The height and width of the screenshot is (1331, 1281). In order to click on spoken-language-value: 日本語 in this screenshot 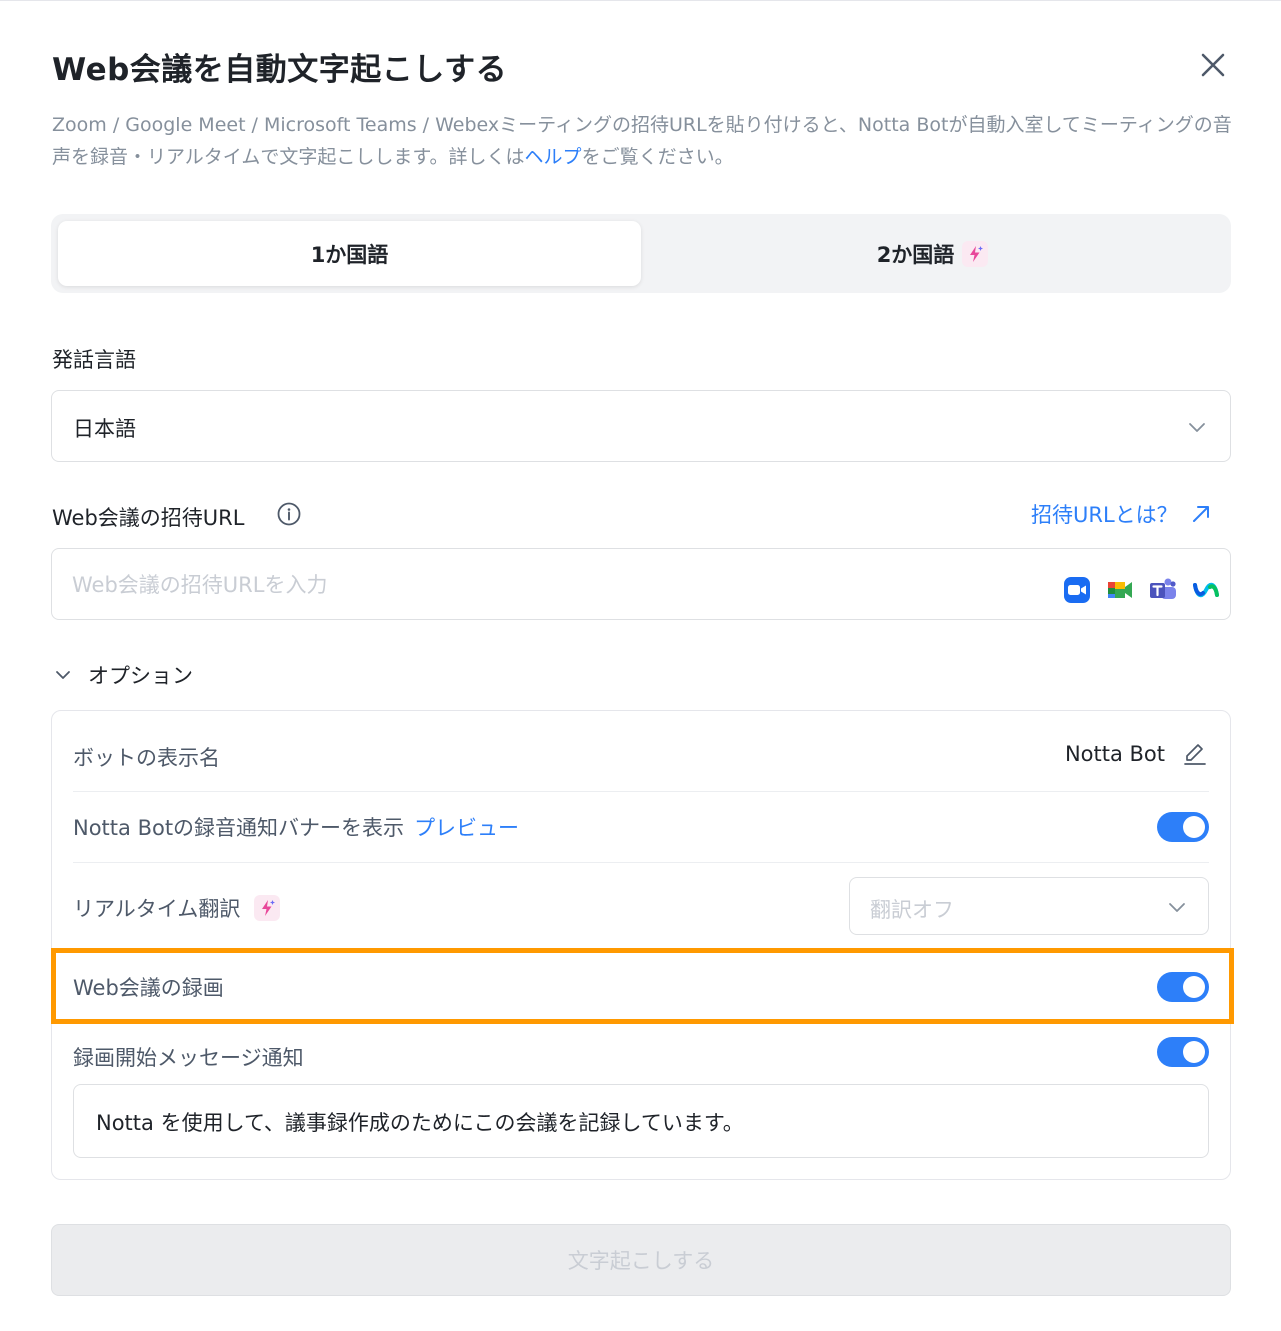, I will do `click(104, 429)`.